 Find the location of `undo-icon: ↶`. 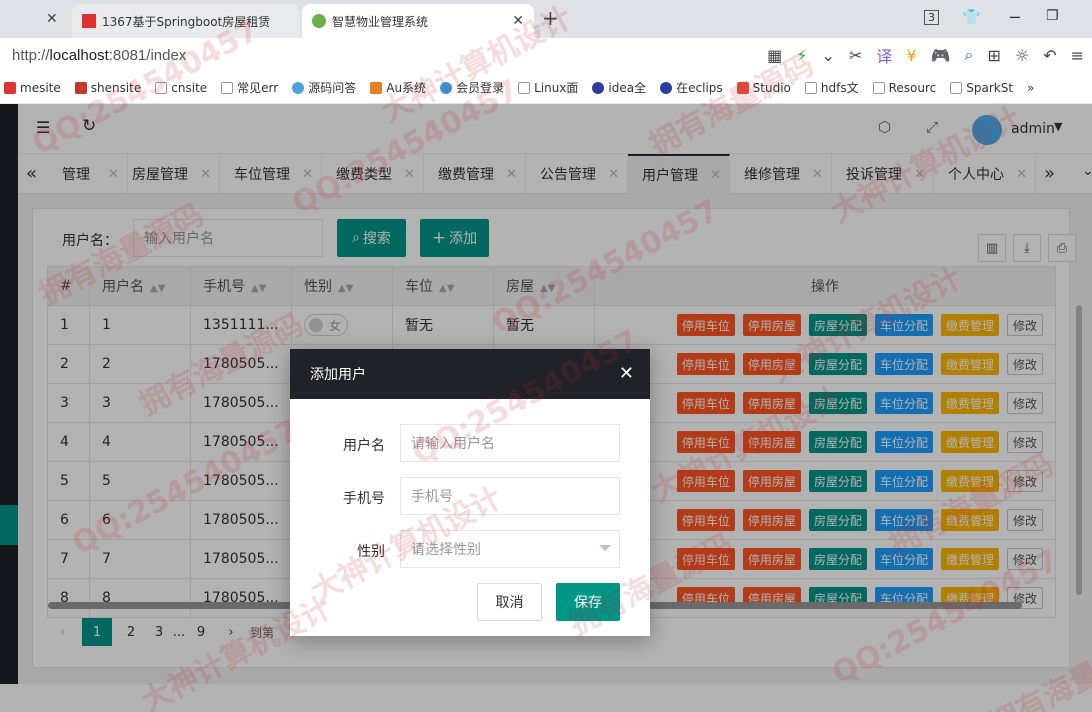

undo-icon: ↶ is located at coordinates (1049, 55).